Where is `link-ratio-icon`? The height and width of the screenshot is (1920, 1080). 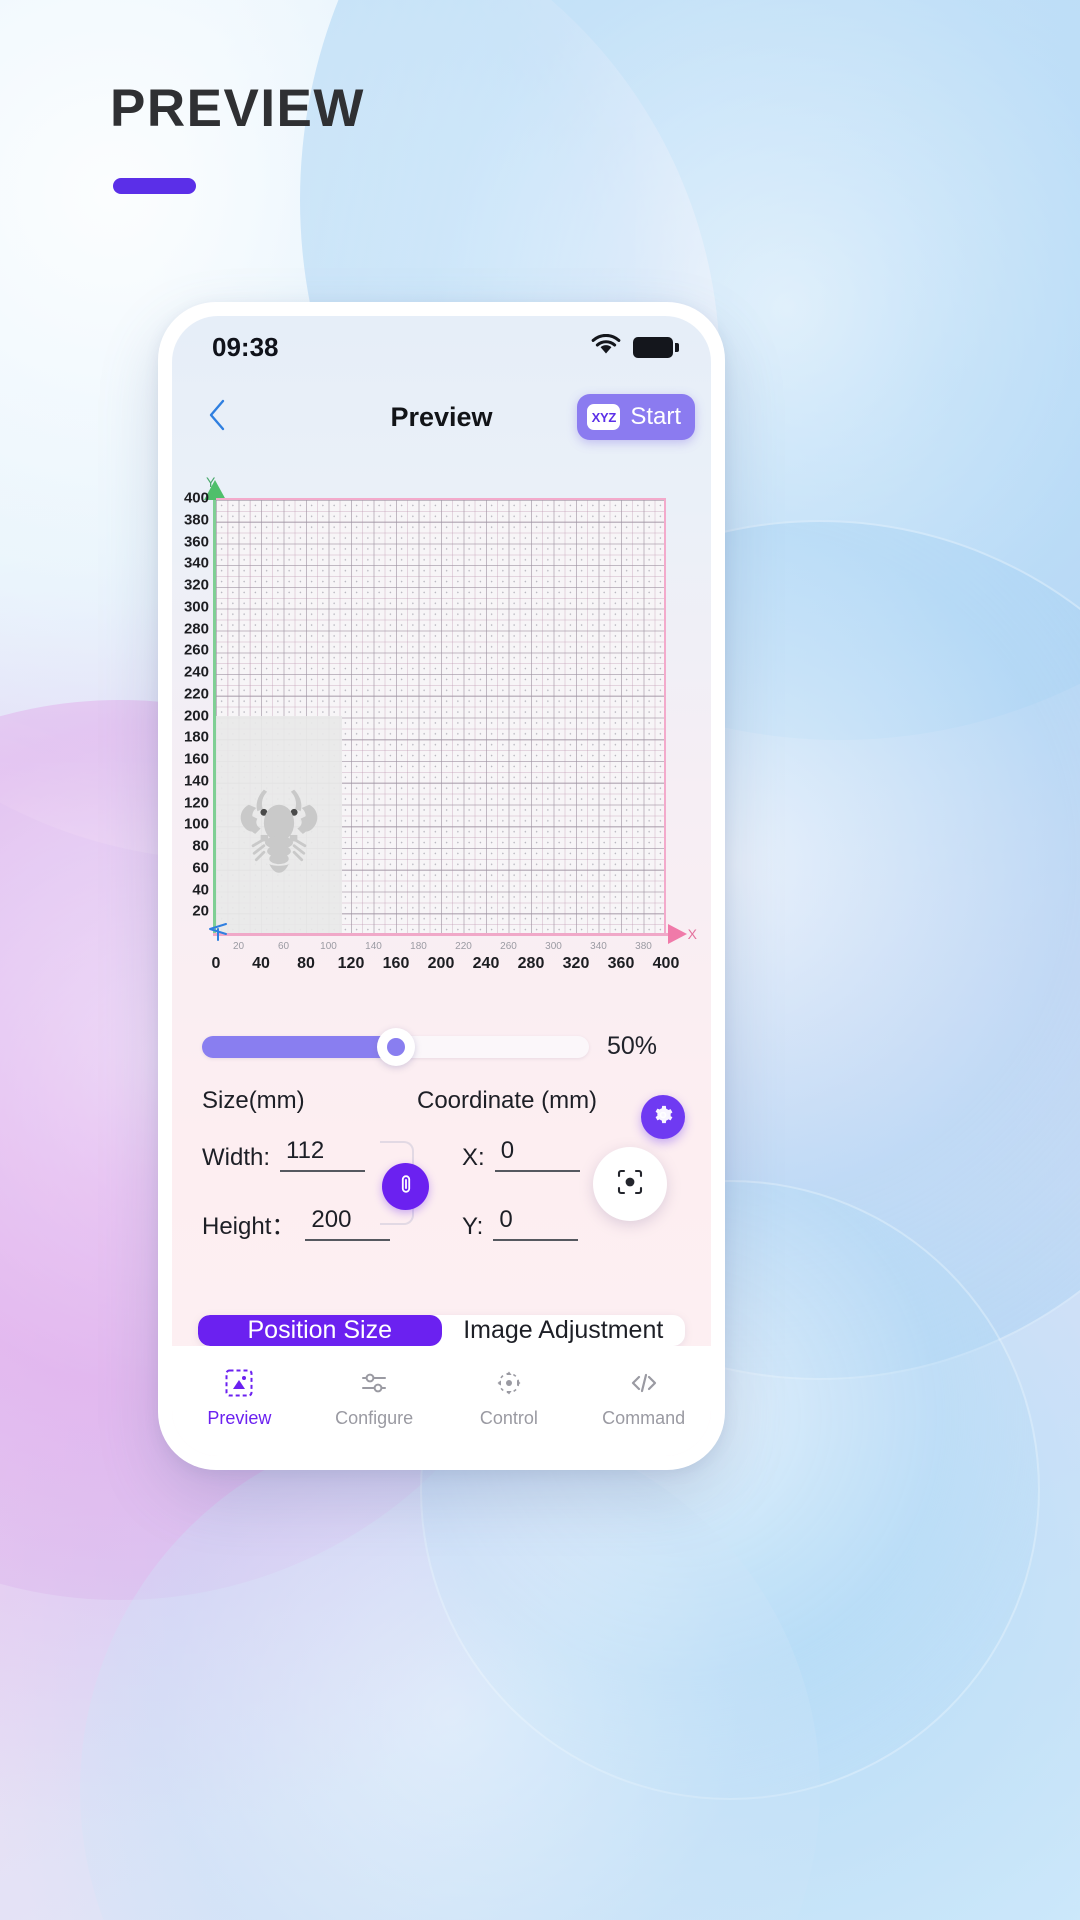
link-ratio-icon is located at coordinates (406, 1186).